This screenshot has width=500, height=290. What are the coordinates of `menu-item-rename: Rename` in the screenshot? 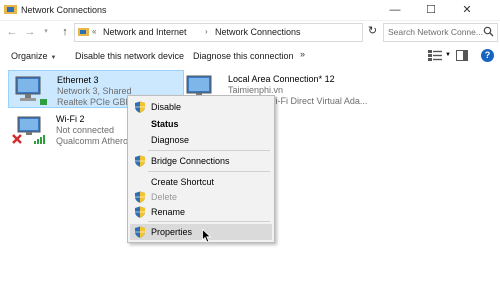 It's located at (201, 212).